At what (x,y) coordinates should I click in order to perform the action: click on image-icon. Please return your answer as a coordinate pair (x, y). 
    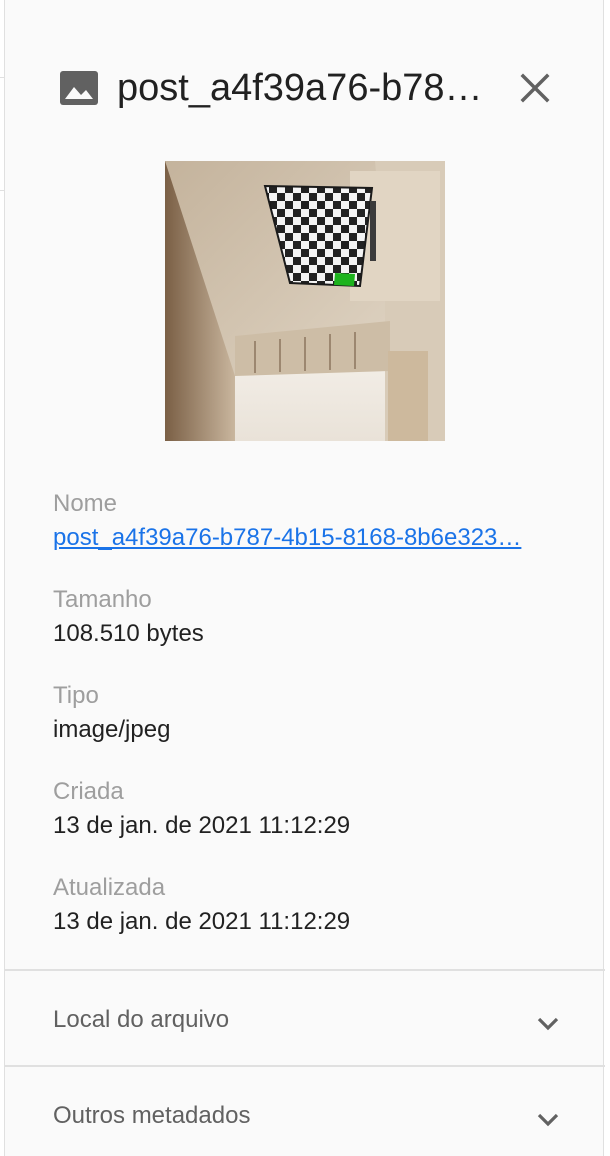
    Looking at the image, I should click on (79, 88).